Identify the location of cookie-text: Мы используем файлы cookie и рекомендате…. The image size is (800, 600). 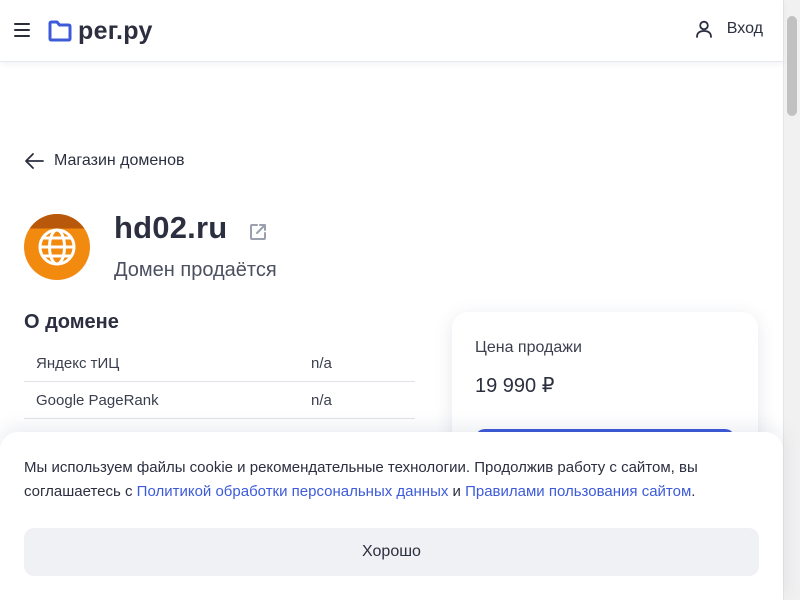
(384, 480).